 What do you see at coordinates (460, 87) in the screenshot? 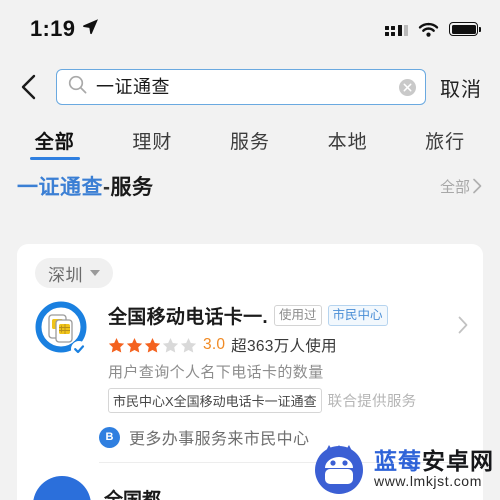
I see `cancel-button: 取消` at bounding box center [460, 87].